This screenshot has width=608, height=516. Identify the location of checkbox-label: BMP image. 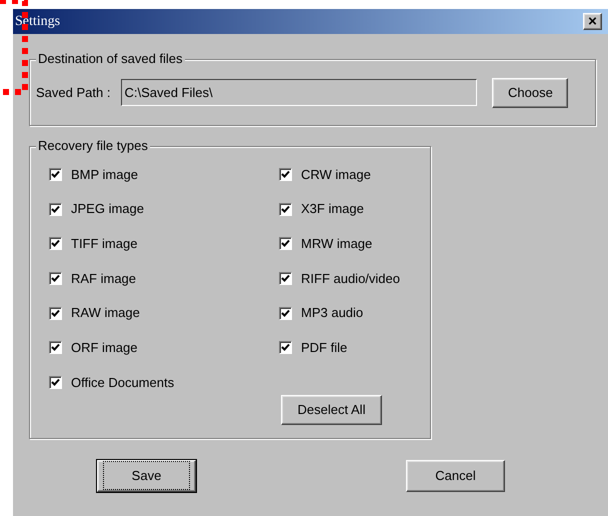
(104, 175).